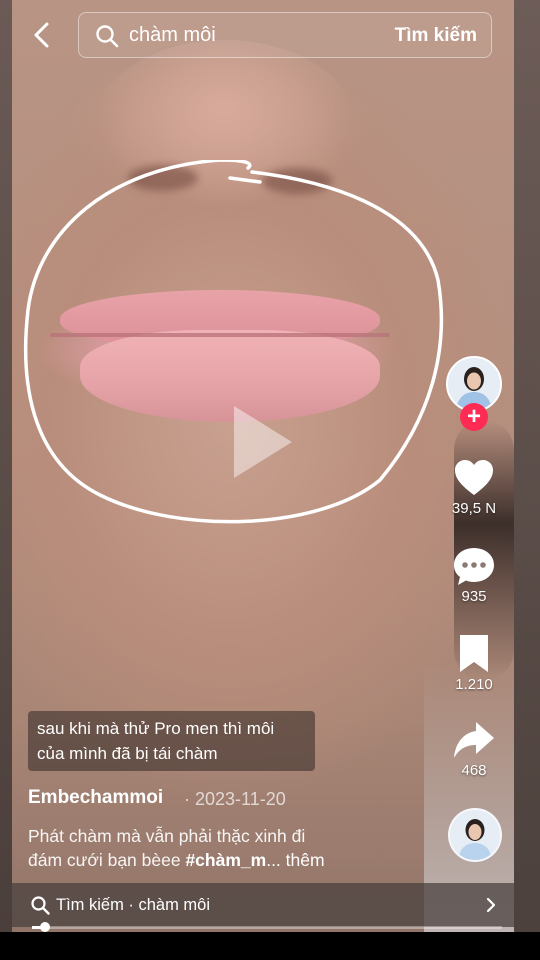 The width and height of the screenshot is (540, 960). Describe the element at coordinates (491, 905) in the screenshot. I see `chevron-right-icon` at that location.